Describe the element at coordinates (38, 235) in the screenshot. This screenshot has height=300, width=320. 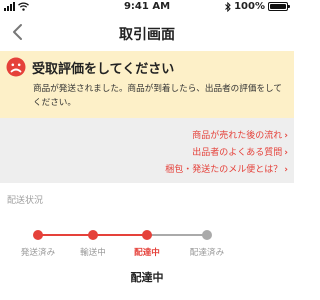
I see `progress-dot-shipped` at that location.